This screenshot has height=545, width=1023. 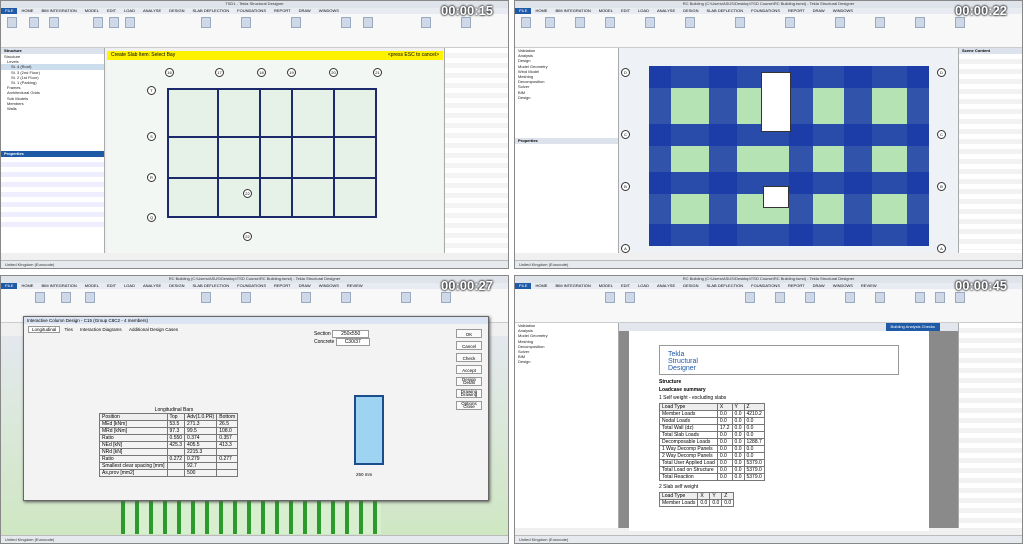 I want to click on table-cell: 97.3, so click(x=176, y=431).